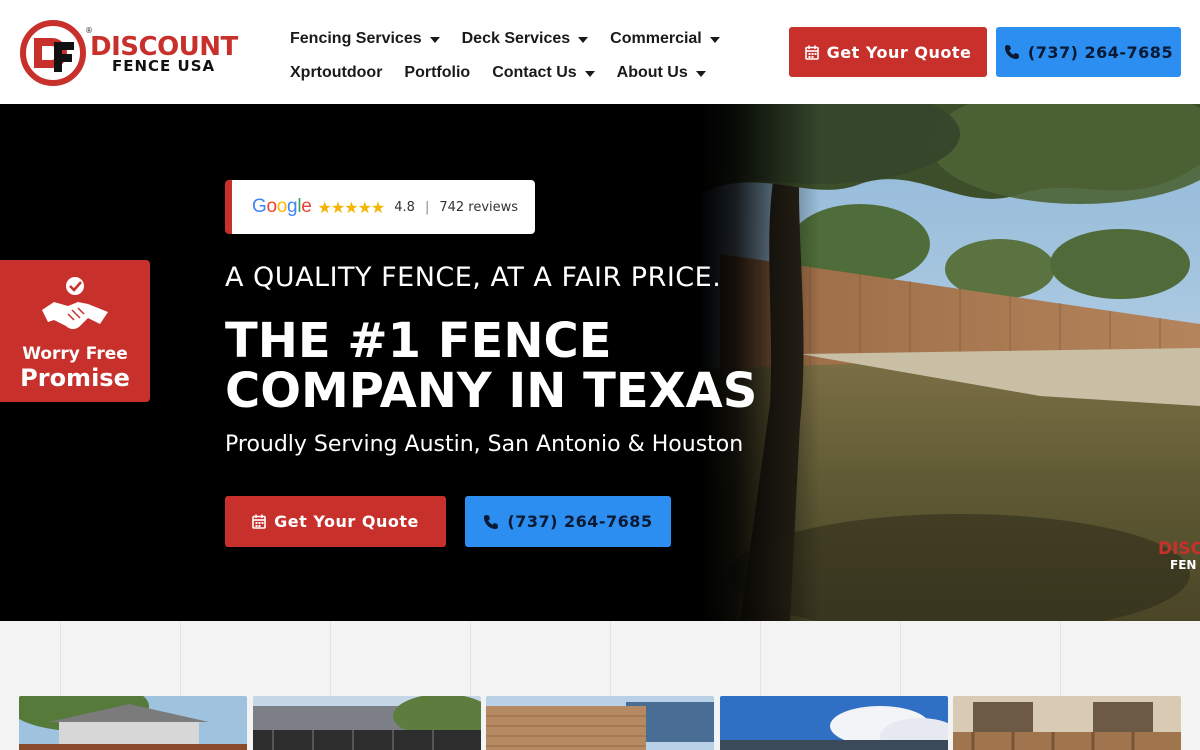 This screenshot has width=1200, height=750. I want to click on hero-phone-label: (737) 264-7685, so click(580, 521).